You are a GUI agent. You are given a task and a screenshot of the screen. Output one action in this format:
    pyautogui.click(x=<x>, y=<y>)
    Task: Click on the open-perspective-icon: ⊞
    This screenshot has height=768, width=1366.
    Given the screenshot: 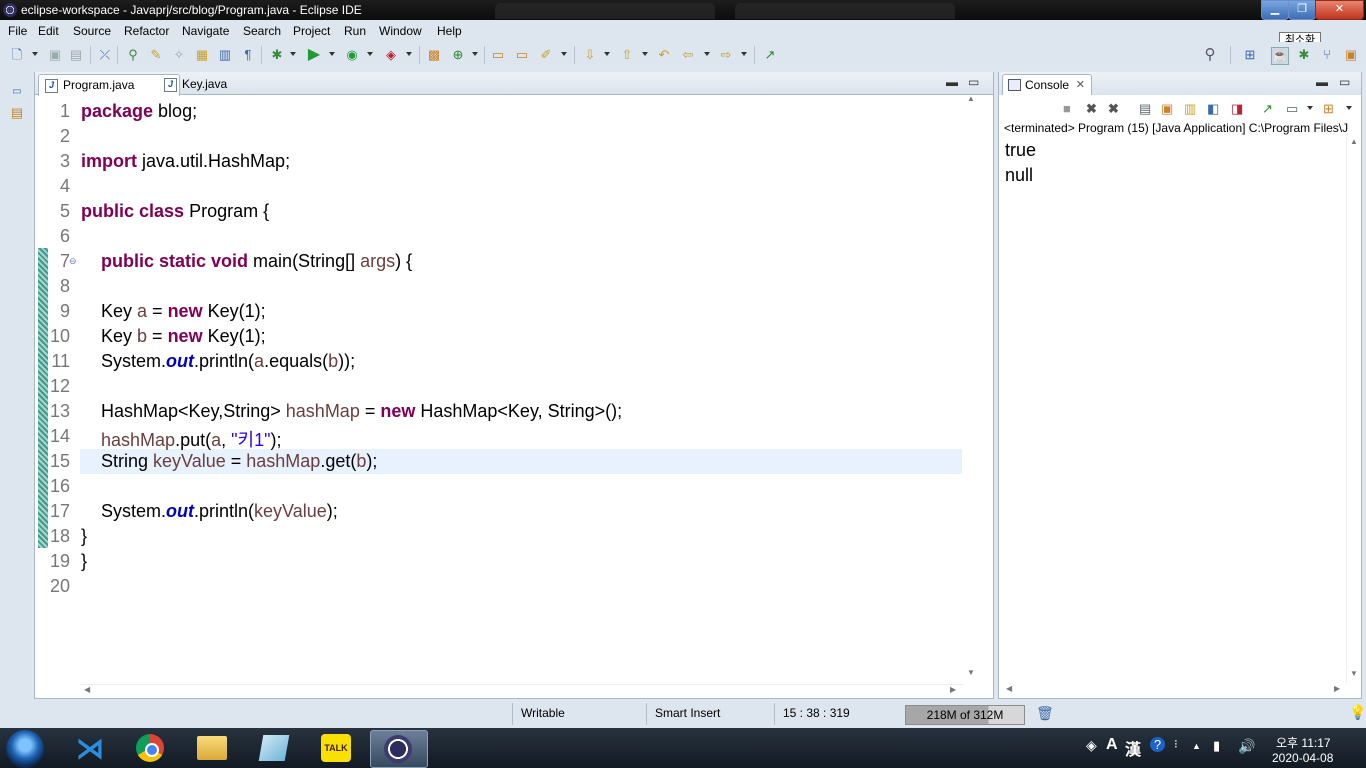 What is the action you would take?
    pyautogui.click(x=1250, y=55)
    